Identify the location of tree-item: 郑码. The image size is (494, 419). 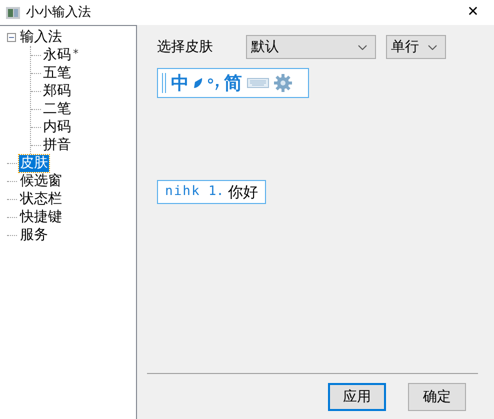
(57, 91).